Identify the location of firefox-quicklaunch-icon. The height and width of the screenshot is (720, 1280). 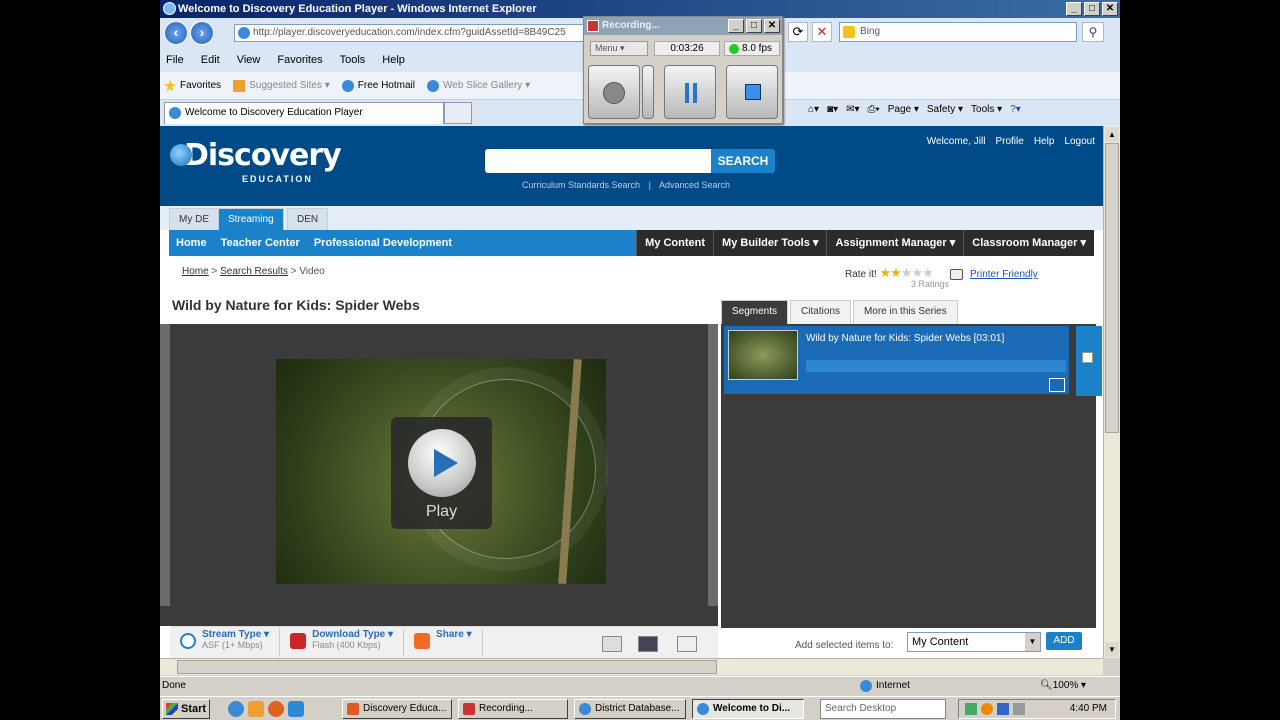
(276, 709).